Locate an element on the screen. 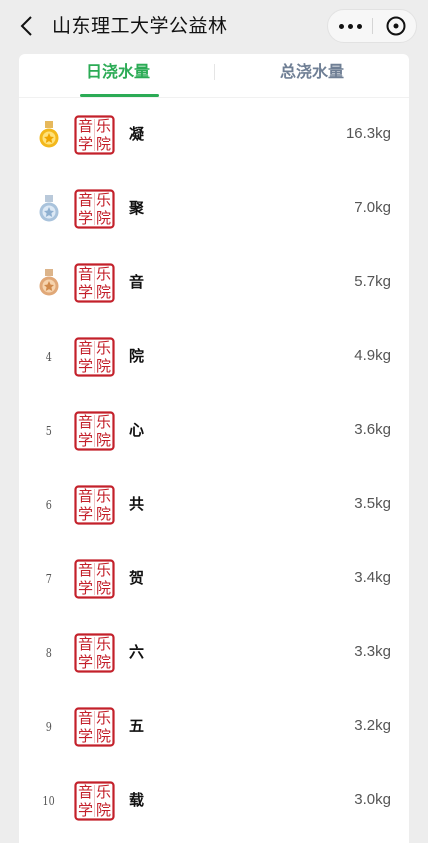  rank-number: 9 is located at coordinates (49, 727).